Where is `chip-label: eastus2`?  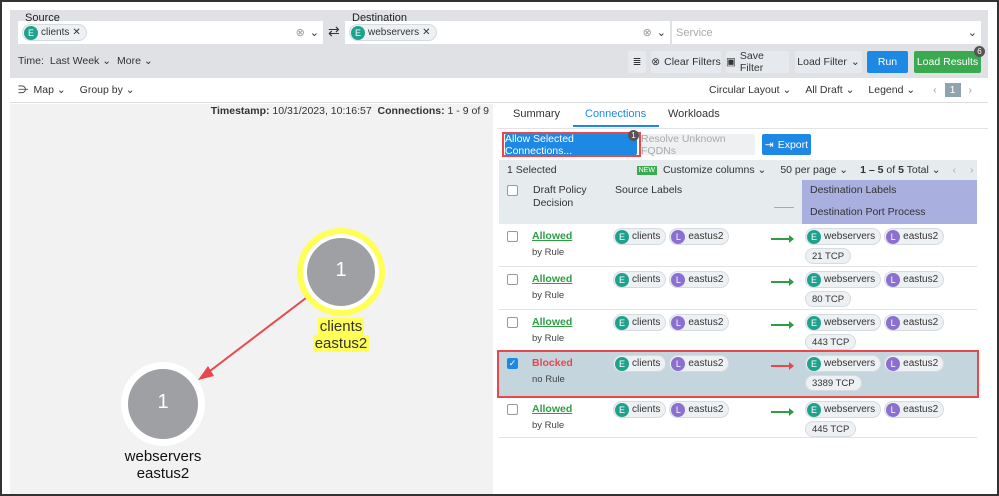
chip-label: eastus2 is located at coordinates (706, 409).